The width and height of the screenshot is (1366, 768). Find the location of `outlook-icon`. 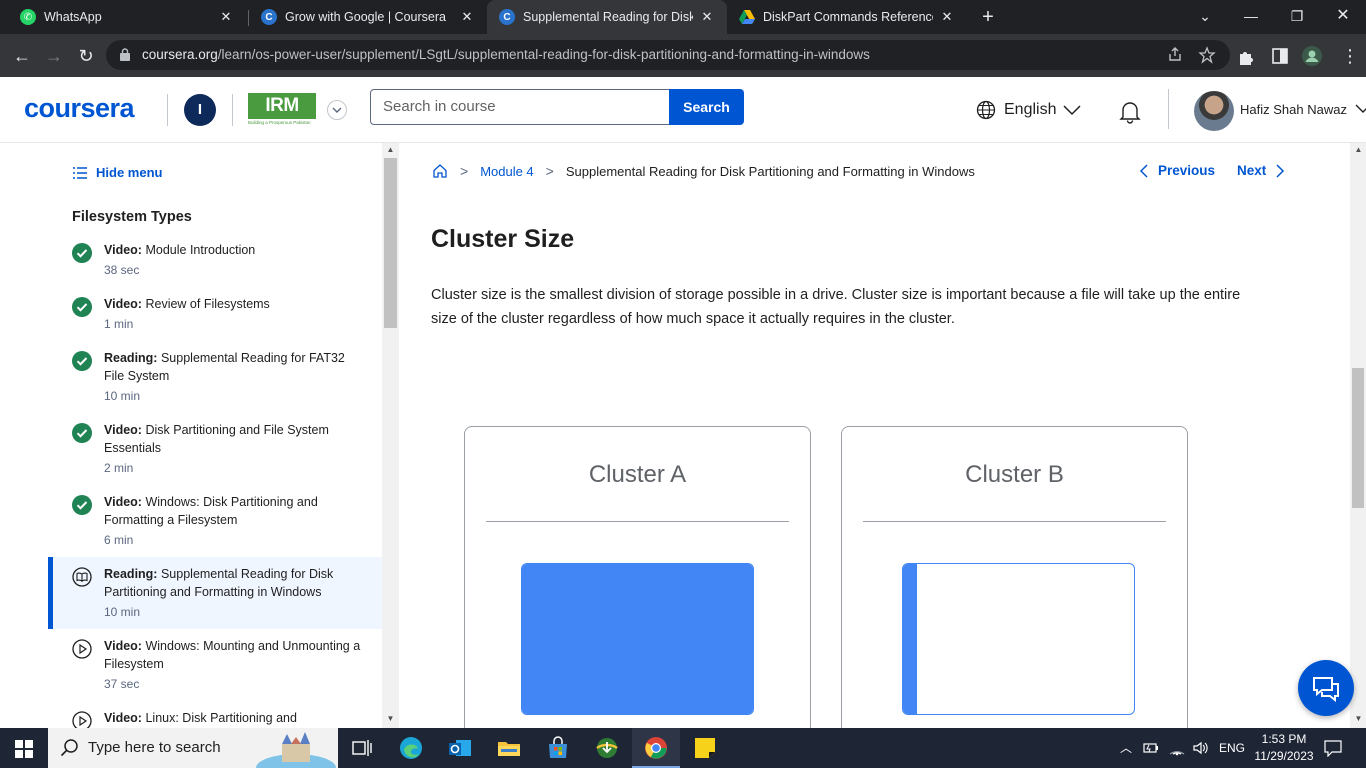

outlook-icon is located at coordinates (460, 748).